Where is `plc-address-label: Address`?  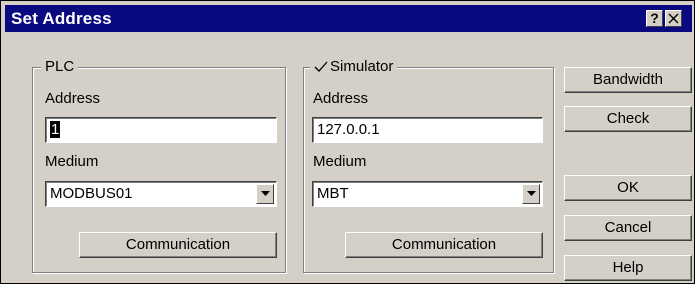 plc-address-label: Address is located at coordinates (73, 98).